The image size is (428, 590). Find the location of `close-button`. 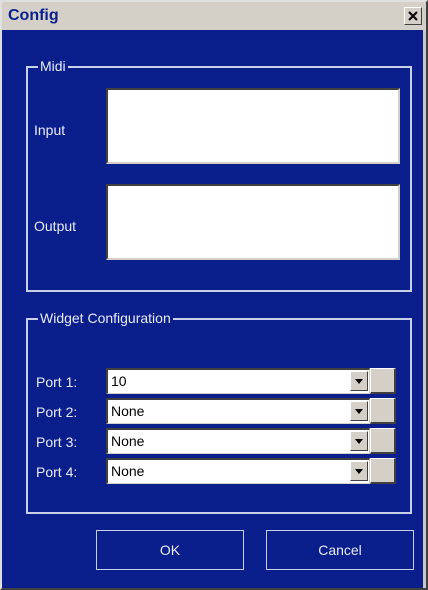

close-button is located at coordinates (413, 16).